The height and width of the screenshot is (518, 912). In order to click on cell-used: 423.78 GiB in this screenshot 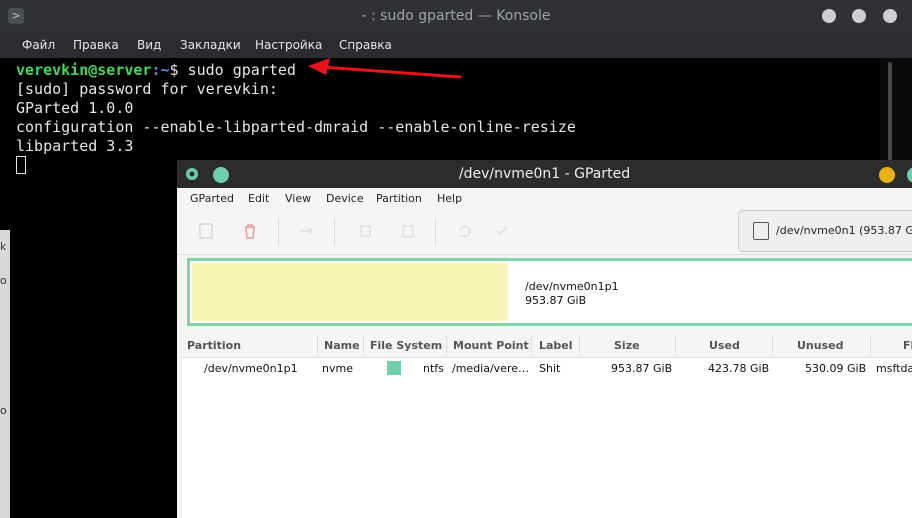, I will do `click(739, 368)`.